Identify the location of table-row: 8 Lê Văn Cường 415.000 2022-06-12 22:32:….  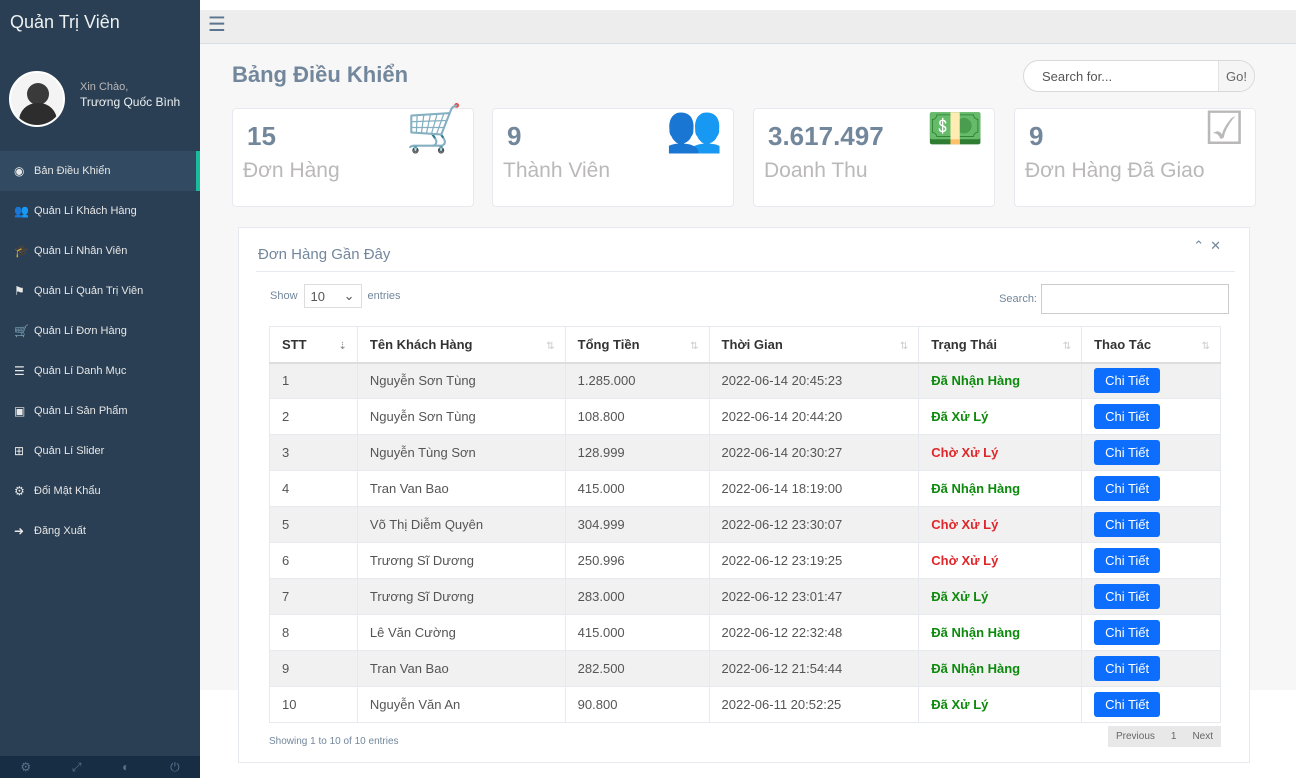
(745, 632).